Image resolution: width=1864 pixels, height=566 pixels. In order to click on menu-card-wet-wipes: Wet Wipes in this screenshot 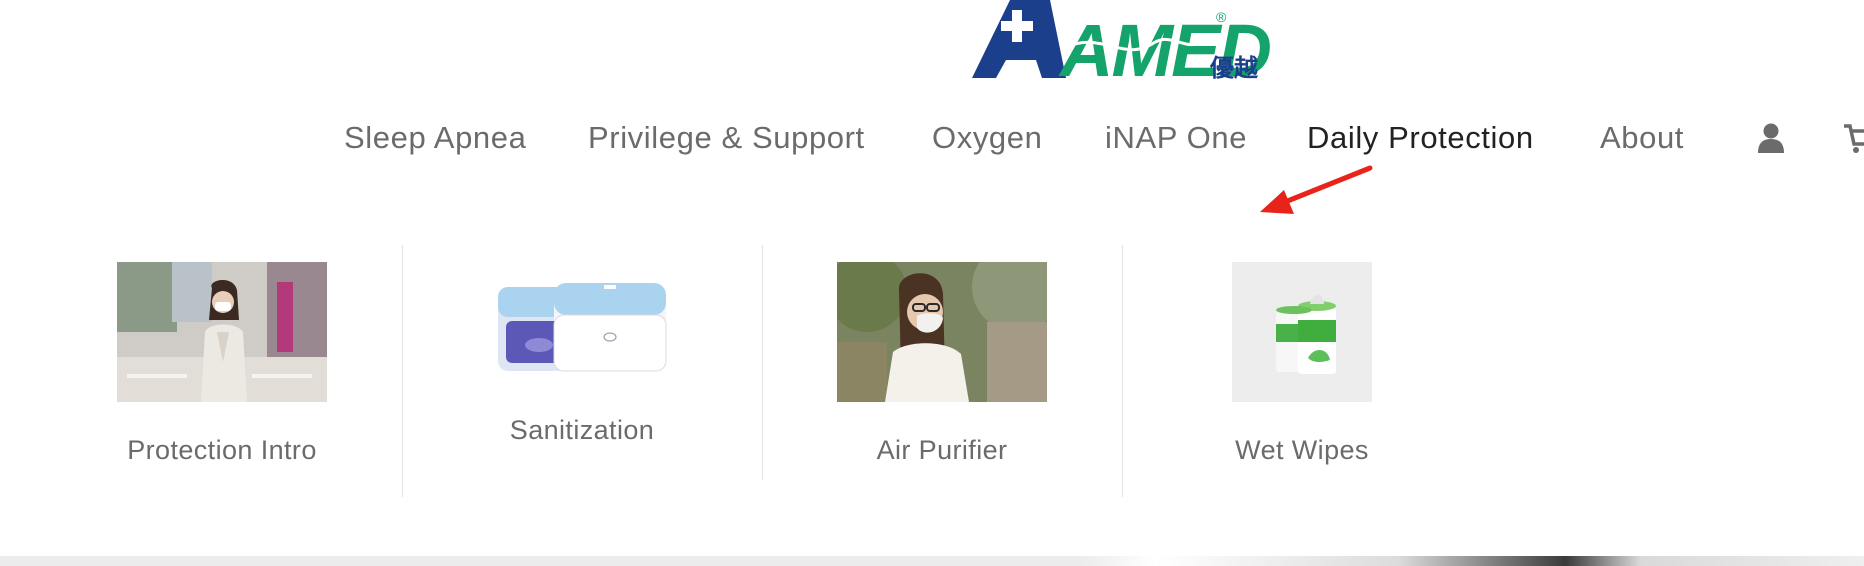, I will do `click(1302, 375)`.